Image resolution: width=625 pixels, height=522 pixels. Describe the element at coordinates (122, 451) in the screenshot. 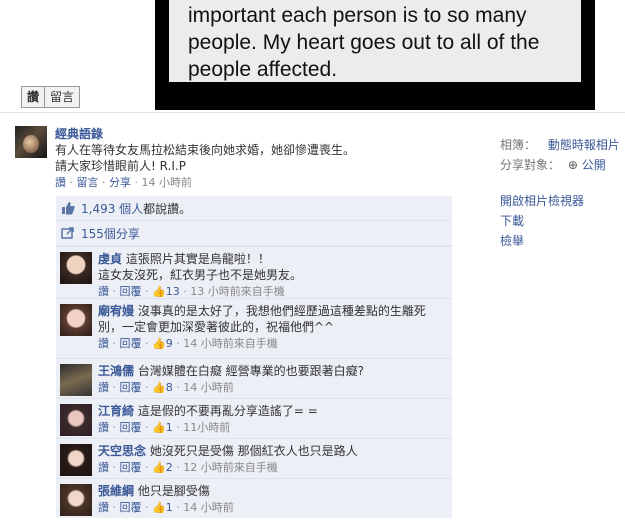

I see `commenter-name: 天空思念` at that location.